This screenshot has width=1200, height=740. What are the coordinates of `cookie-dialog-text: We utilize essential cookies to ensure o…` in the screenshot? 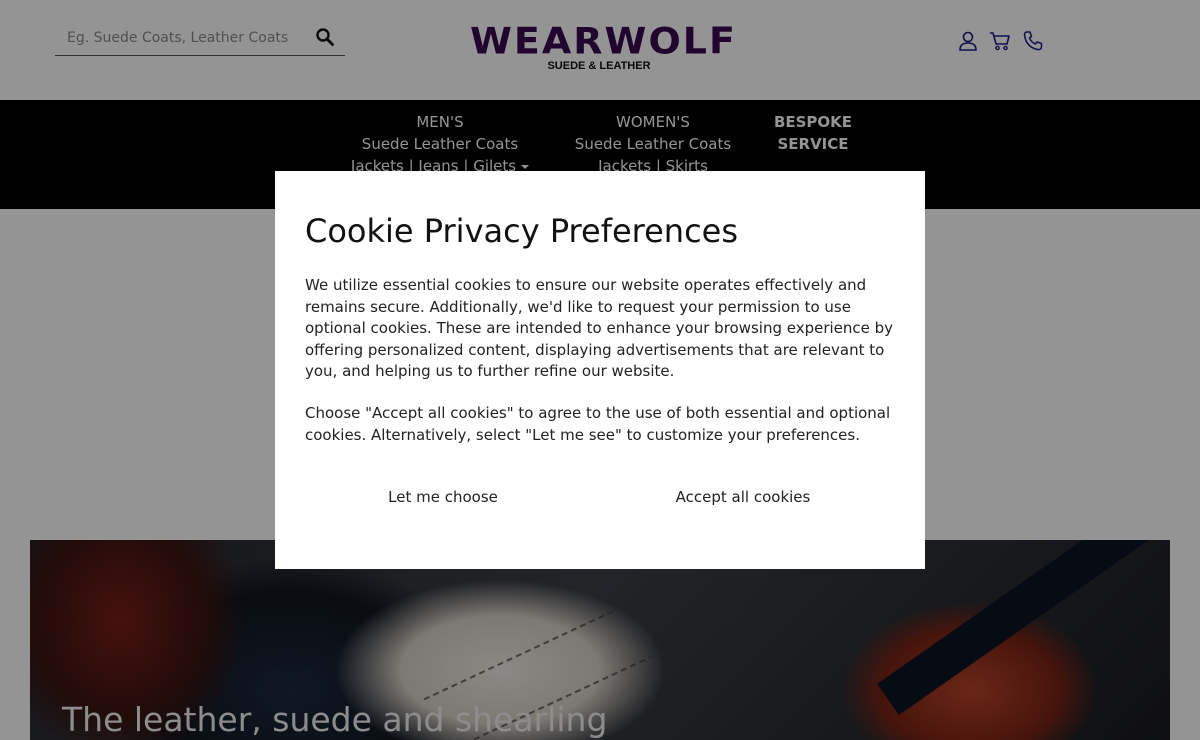 It's located at (599, 328).